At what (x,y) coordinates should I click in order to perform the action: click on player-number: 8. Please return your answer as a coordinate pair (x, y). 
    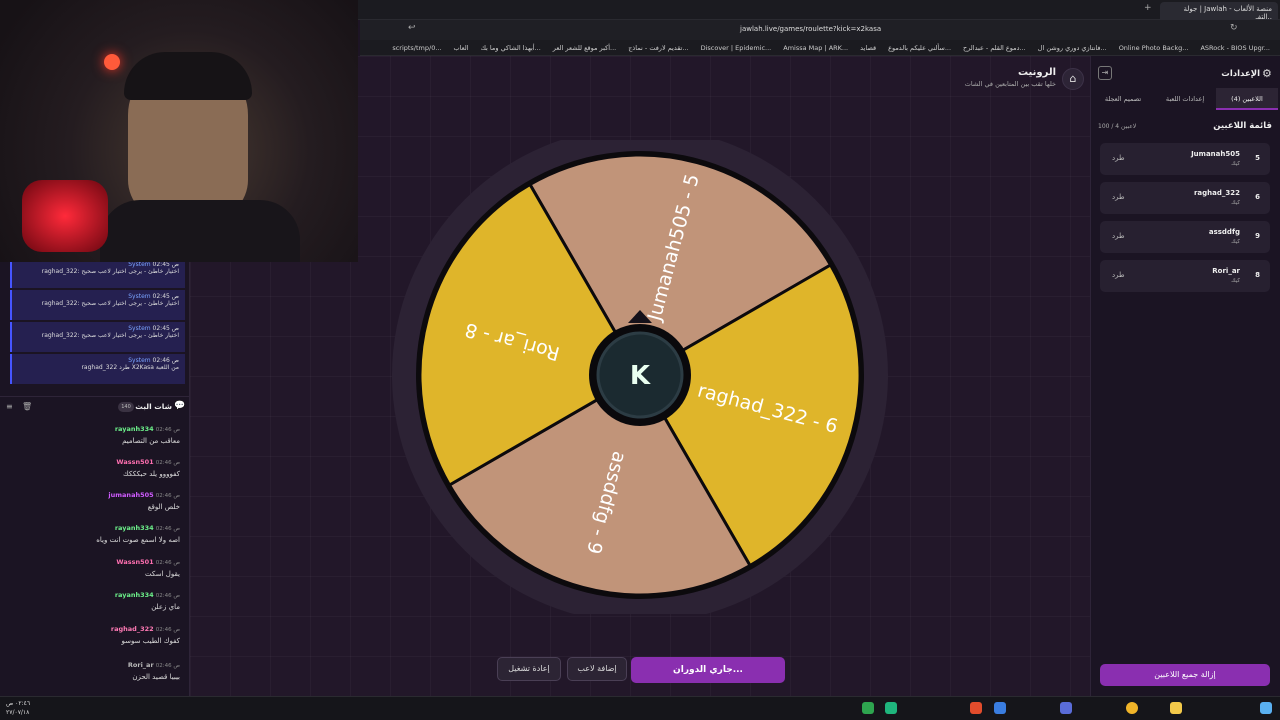
    Looking at the image, I should click on (1257, 275).